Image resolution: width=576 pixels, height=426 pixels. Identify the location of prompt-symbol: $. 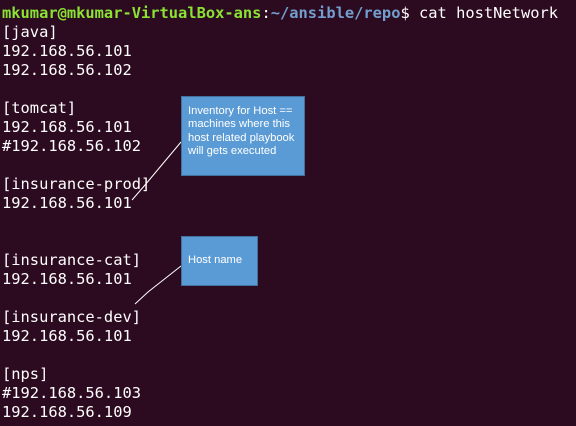
(410, 13).